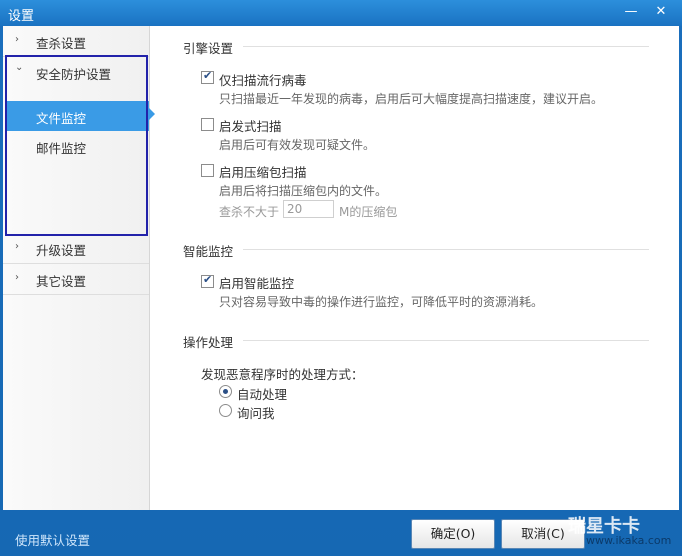 The height and width of the screenshot is (556, 682). Describe the element at coordinates (61, 281) in the screenshot. I see `sidebar-item-label: 其它设置` at that location.